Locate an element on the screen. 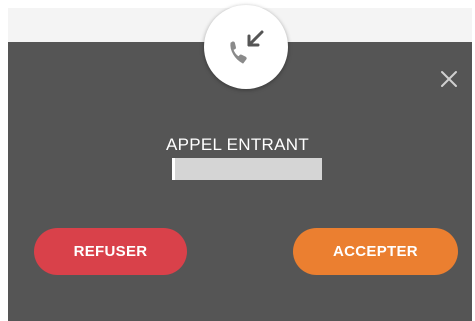  incoming-call-icon is located at coordinates (247, 47).